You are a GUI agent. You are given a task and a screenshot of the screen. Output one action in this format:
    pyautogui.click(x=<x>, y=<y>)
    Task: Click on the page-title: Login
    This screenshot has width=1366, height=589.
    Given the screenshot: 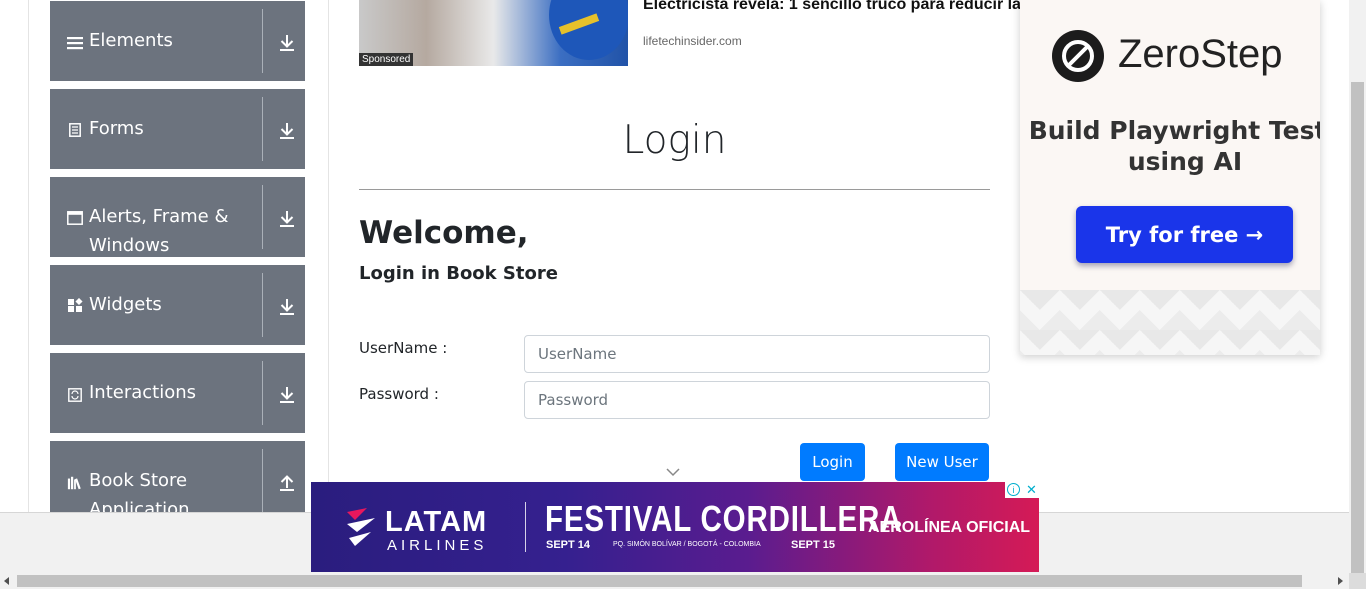 What is the action you would take?
    pyautogui.click(x=674, y=140)
    